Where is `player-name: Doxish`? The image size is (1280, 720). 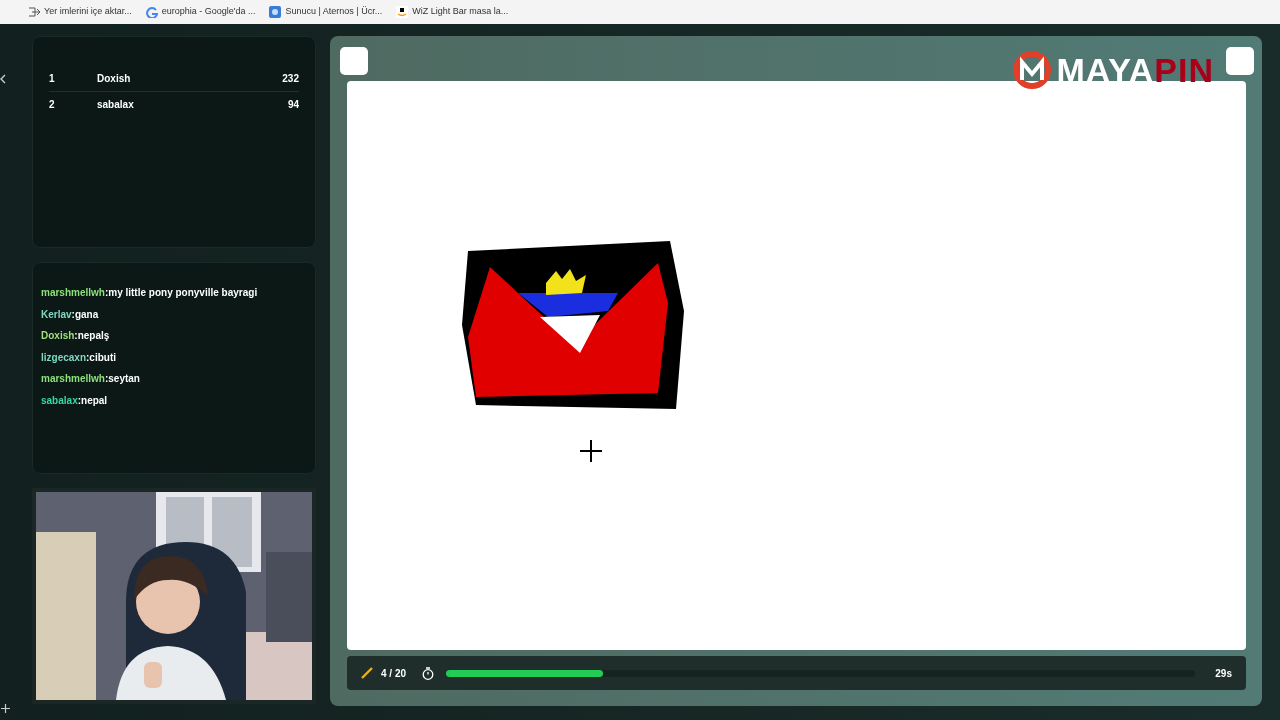 player-name: Doxish is located at coordinates (114, 78).